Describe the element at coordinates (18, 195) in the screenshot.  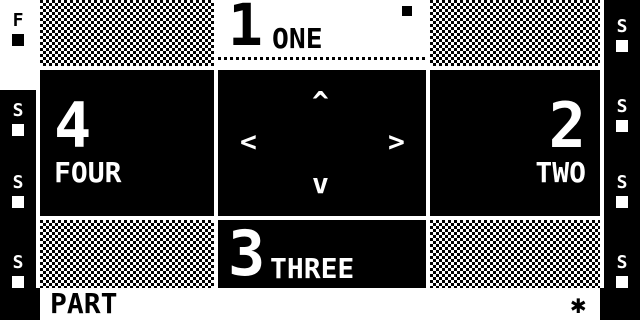
I see `left-rail-item-s2: S` at that location.